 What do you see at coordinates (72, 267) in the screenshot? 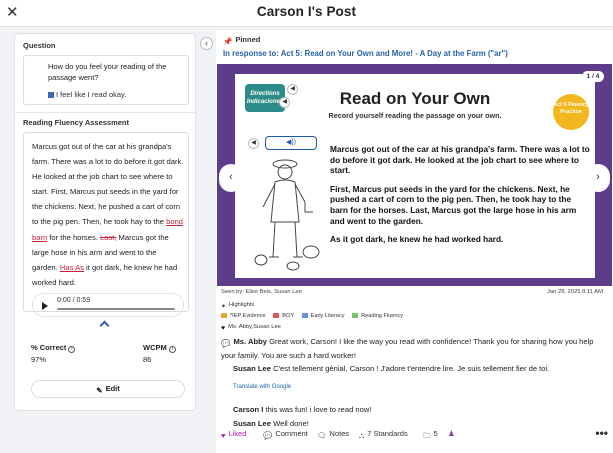
I see `error-word: Has As` at bounding box center [72, 267].